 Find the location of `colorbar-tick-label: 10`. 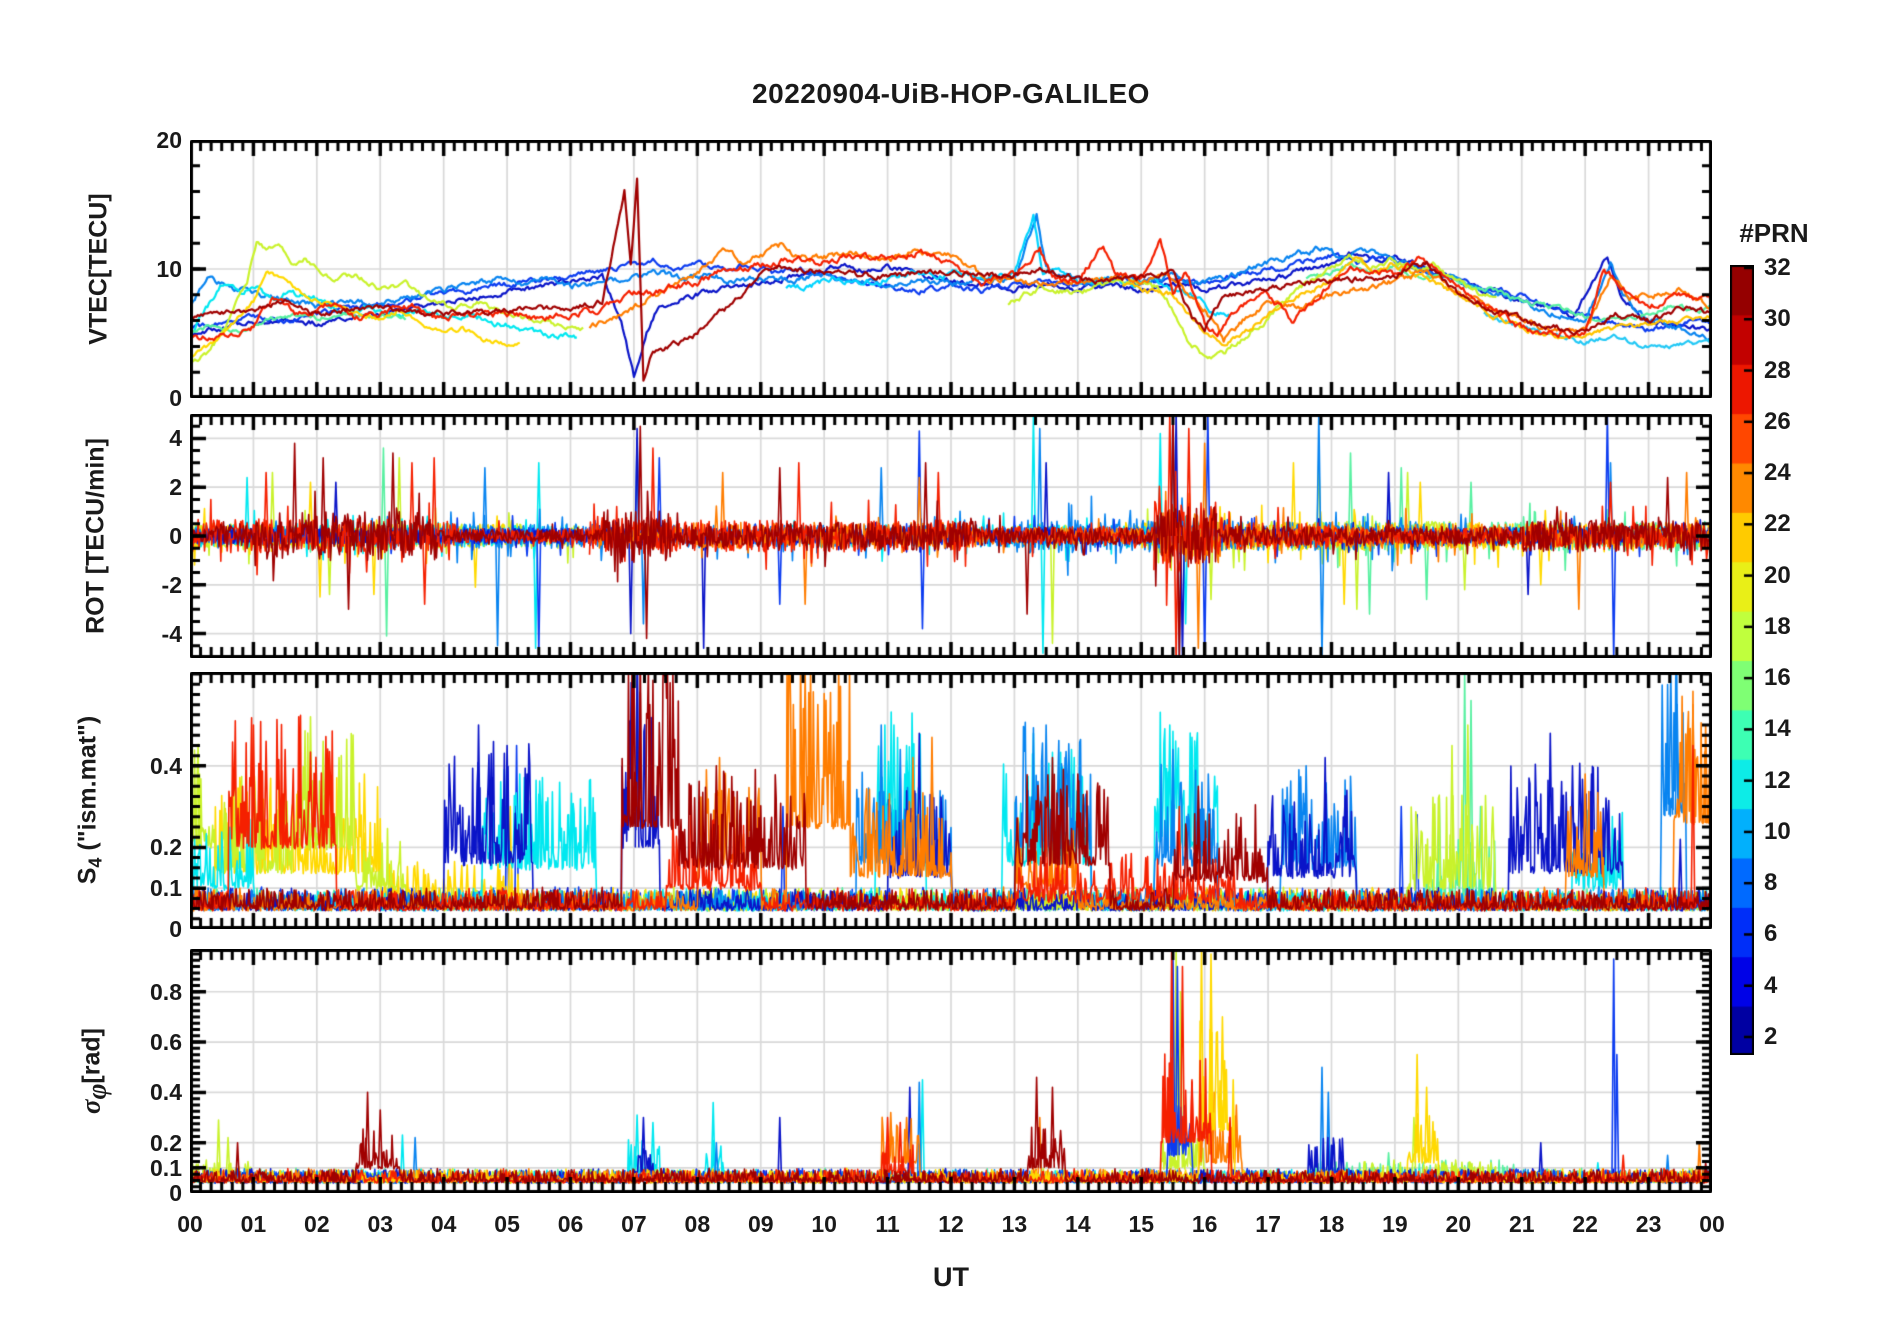

colorbar-tick-label: 10 is located at coordinates (1777, 831).